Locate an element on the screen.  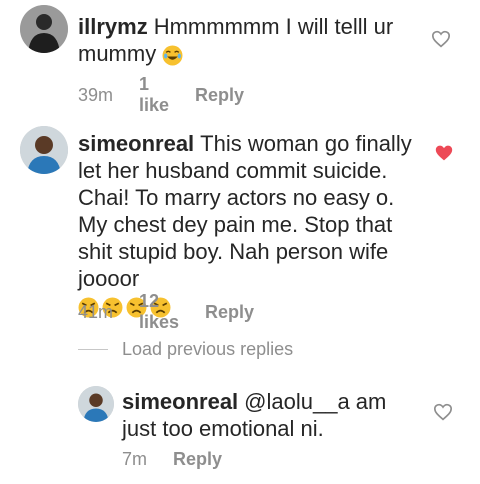
likes-count: 1 like is located at coordinates (154, 95).